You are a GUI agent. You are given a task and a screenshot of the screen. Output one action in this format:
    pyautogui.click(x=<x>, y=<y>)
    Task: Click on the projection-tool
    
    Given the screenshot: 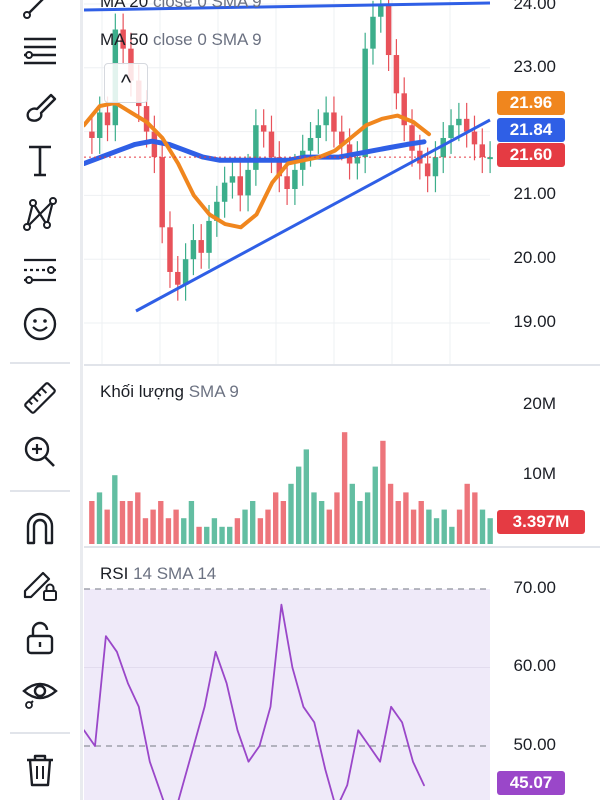 What is the action you would take?
    pyautogui.click(x=40, y=270)
    